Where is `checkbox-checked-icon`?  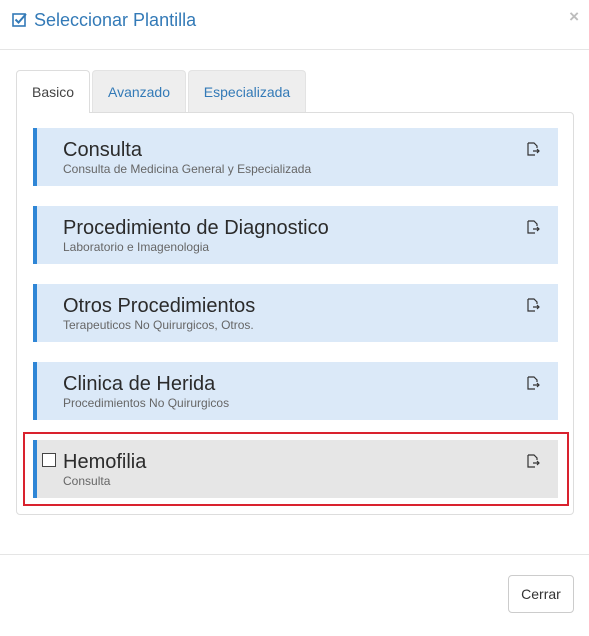
checkbox-checked-icon is located at coordinates (19, 20).